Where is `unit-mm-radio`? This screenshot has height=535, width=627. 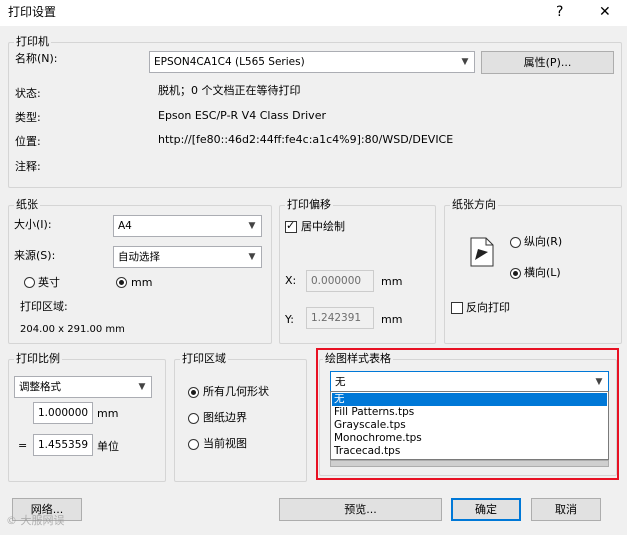 unit-mm-radio is located at coordinates (121, 282).